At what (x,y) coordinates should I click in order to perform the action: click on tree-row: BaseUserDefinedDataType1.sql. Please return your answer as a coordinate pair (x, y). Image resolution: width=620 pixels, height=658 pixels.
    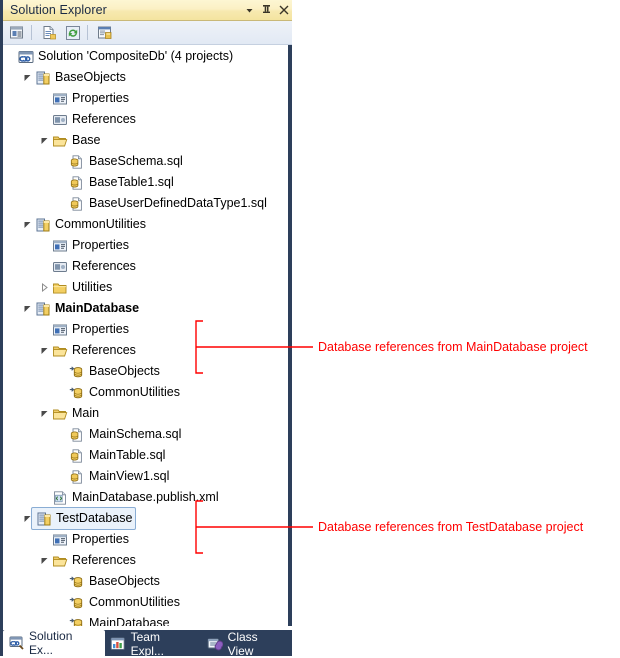
    Looking at the image, I should click on (146, 203).